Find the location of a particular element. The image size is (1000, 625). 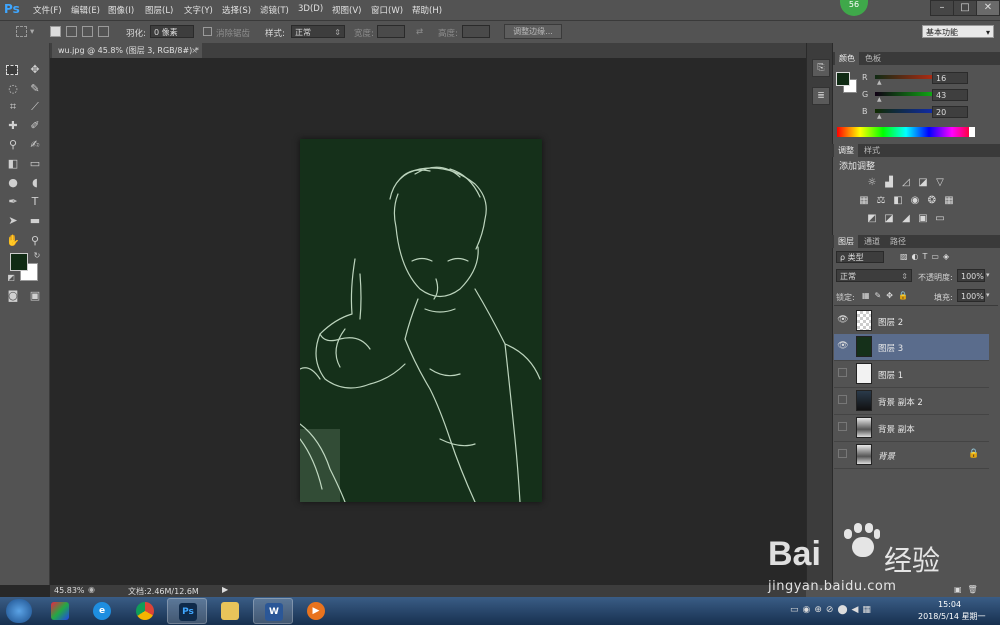

close-button: ✕ is located at coordinates (988, 8).